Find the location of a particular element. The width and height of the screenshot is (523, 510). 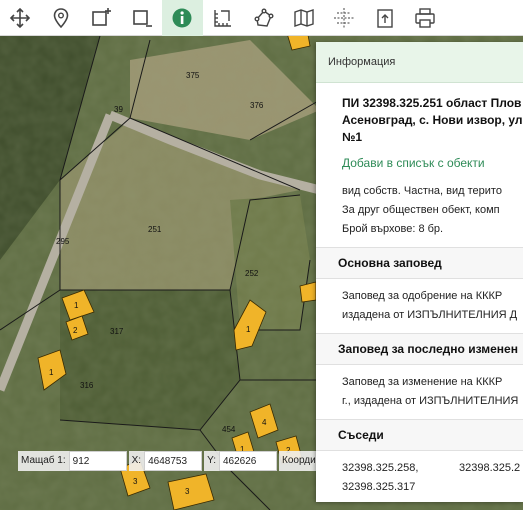

change-line: г., издадена от ИЗПЪЛНИТЕЛНИЯ is located at coordinates (430, 401).